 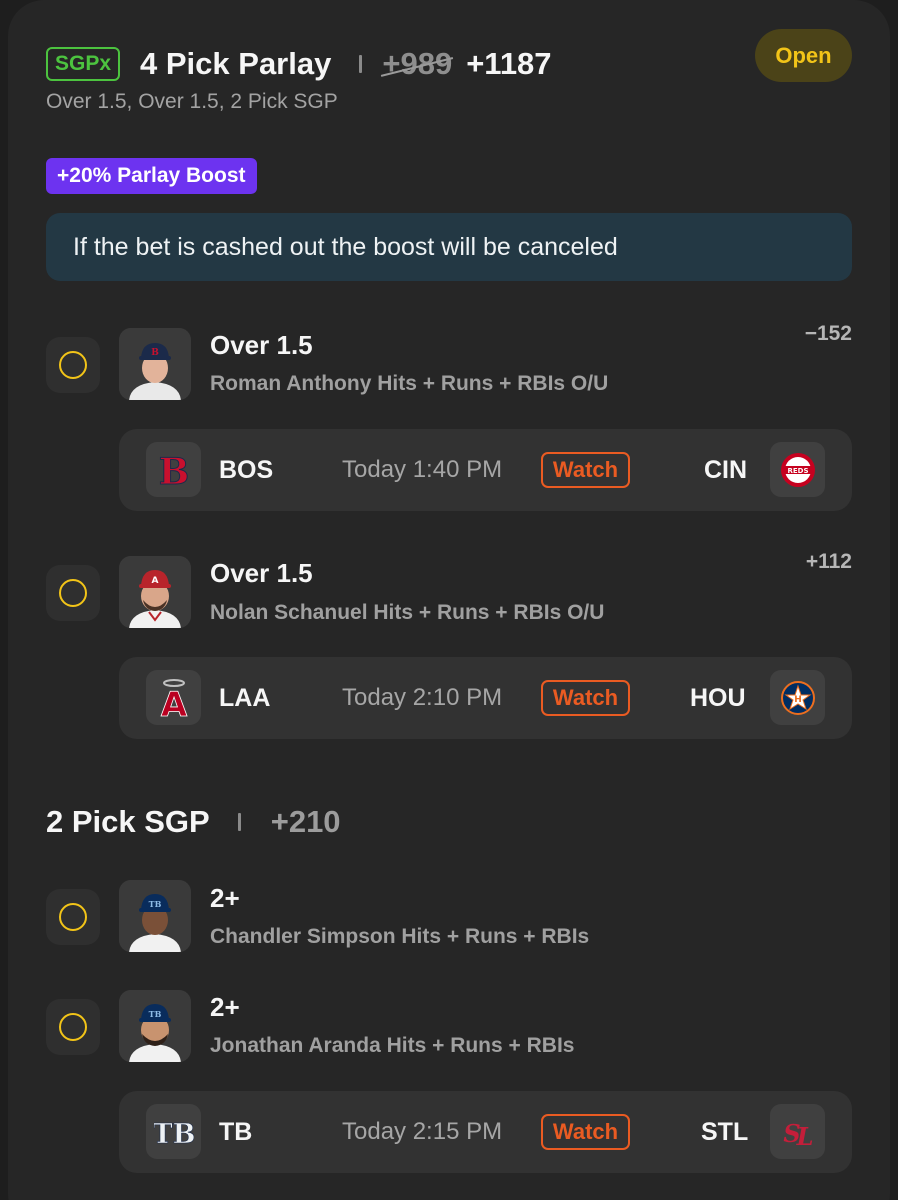 I want to click on player-headshot-icon: B, so click(x=155, y=364).